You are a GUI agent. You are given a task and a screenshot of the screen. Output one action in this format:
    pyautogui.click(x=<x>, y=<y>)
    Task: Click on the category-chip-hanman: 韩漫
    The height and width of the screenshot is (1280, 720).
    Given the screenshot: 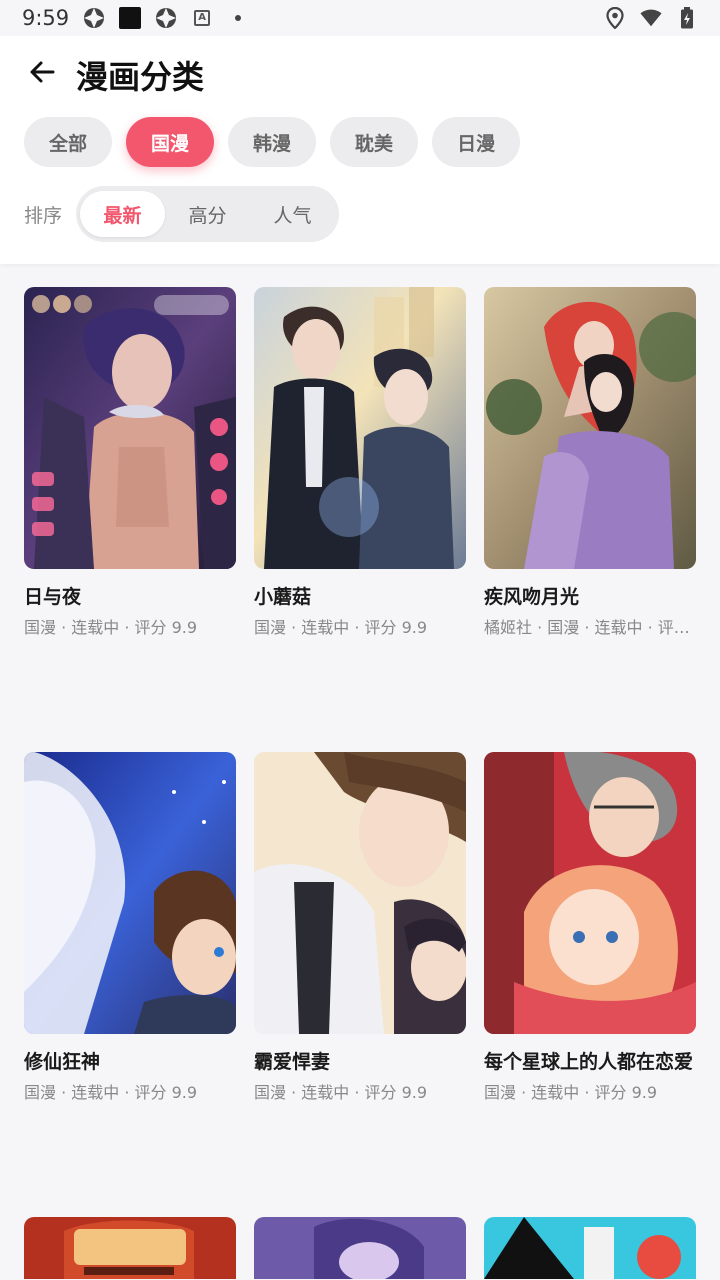 What is the action you would take?
    pyautogui.click(x=272, y=142)
    